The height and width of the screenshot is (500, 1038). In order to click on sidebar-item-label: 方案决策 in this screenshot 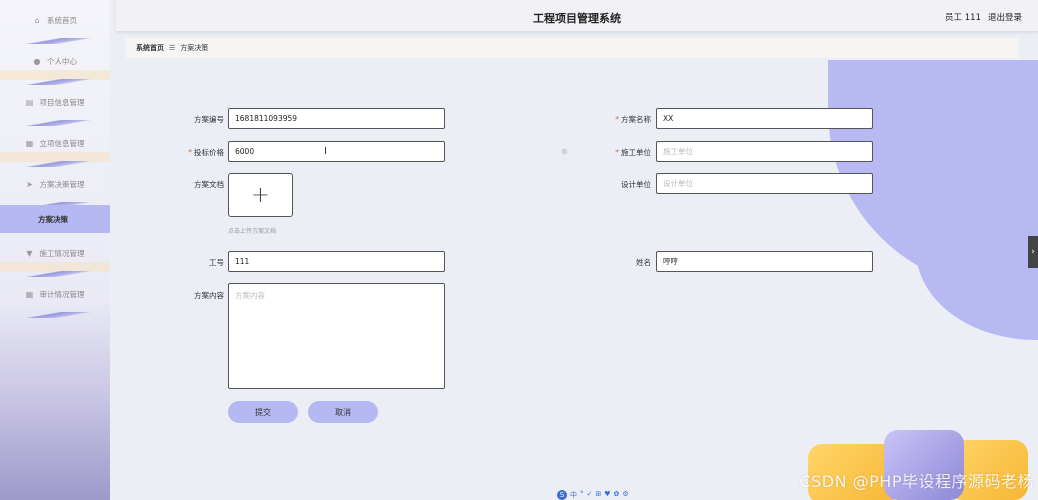, I will do `click(53, 219)`.